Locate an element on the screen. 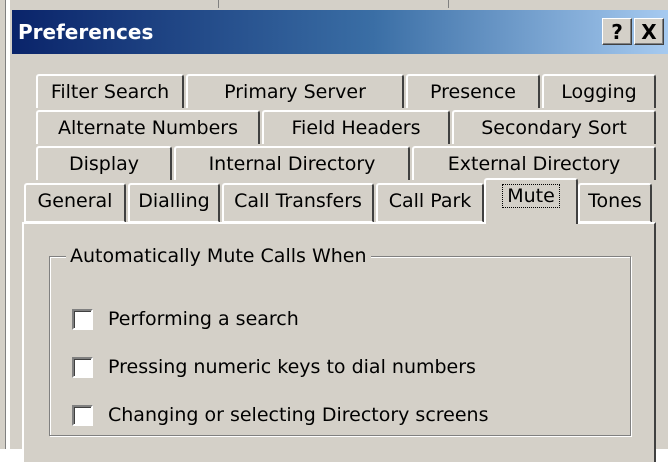 Image resolution: width=668 pixels, height=462 pixels. option-pressing-numeric-keys: Pressing numeric keys to dial numbers is located at coordinates (274, 367).